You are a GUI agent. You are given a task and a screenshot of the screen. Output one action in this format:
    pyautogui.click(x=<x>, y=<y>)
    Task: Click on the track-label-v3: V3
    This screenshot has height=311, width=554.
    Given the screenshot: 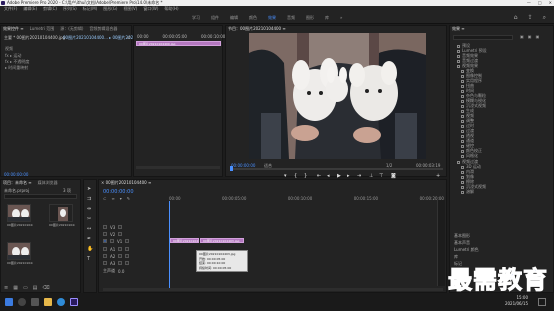 What is the action you would take?
    pyautogui.click(x=113, y=227)
    